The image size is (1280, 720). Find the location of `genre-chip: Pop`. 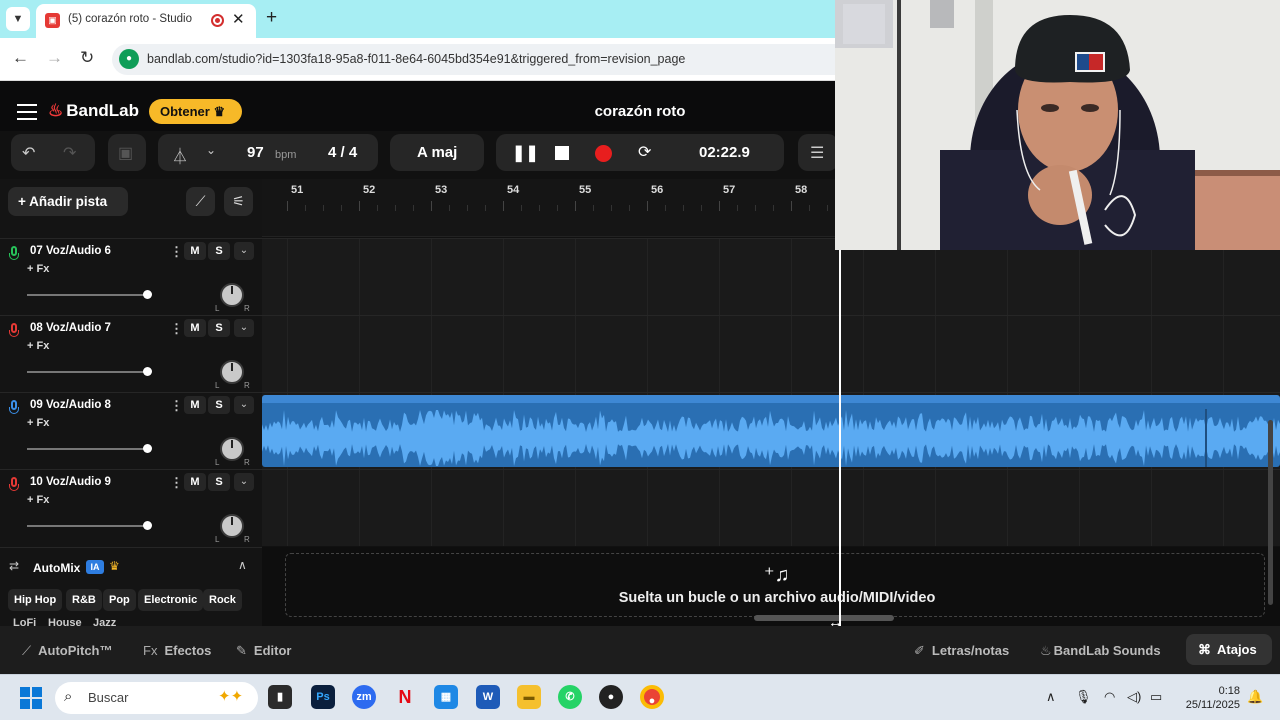

genre-chip: Pop is located at coordinates (119, 600).